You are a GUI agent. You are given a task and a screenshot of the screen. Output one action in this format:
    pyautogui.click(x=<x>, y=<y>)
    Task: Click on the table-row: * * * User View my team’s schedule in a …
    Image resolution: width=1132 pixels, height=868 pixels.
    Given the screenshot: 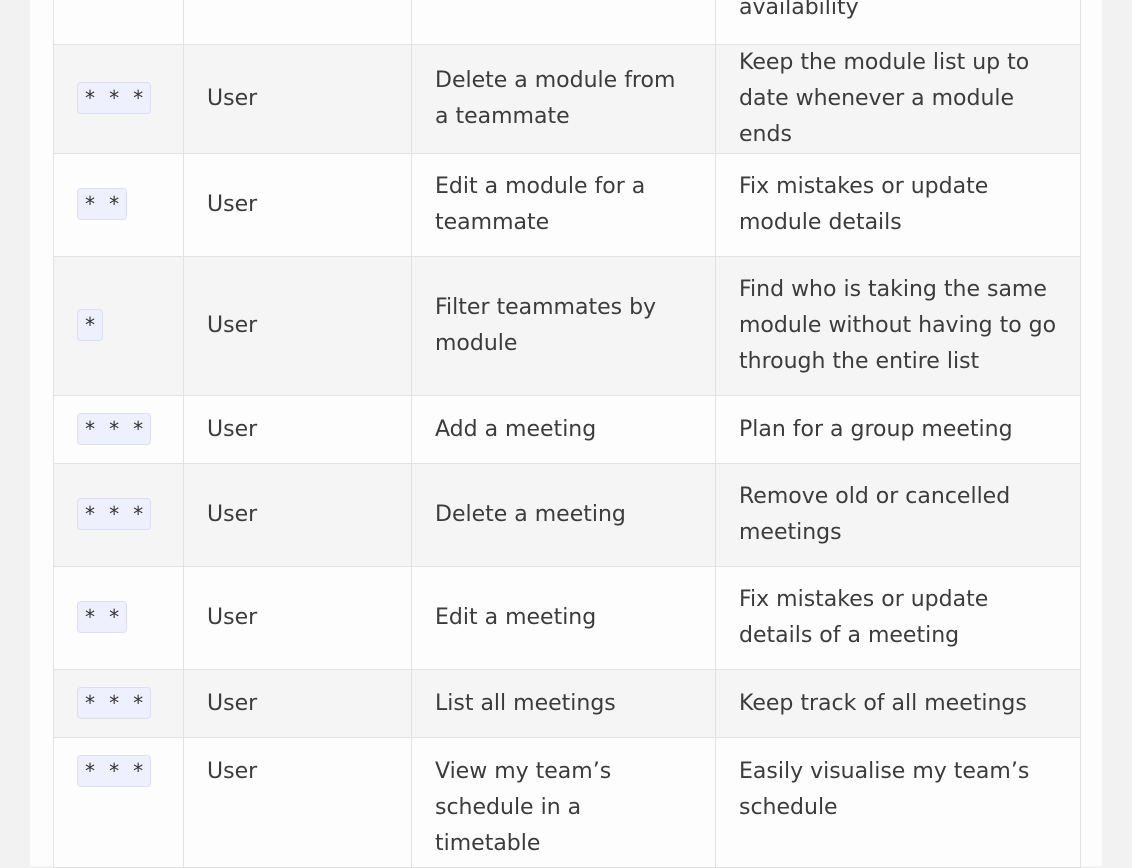 What is the action you would take?
    pyautogui.click(x=567, y=802)
    